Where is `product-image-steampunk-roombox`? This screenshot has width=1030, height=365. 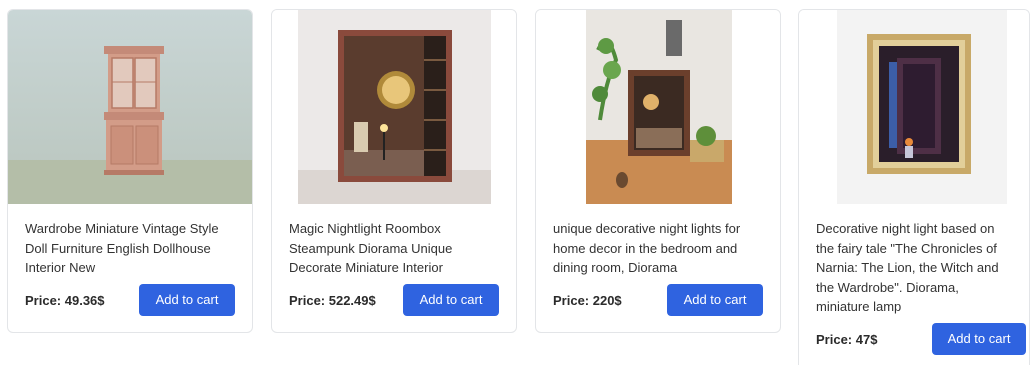 product-image-steampunk-roombox is located at coordinates (394, 107).